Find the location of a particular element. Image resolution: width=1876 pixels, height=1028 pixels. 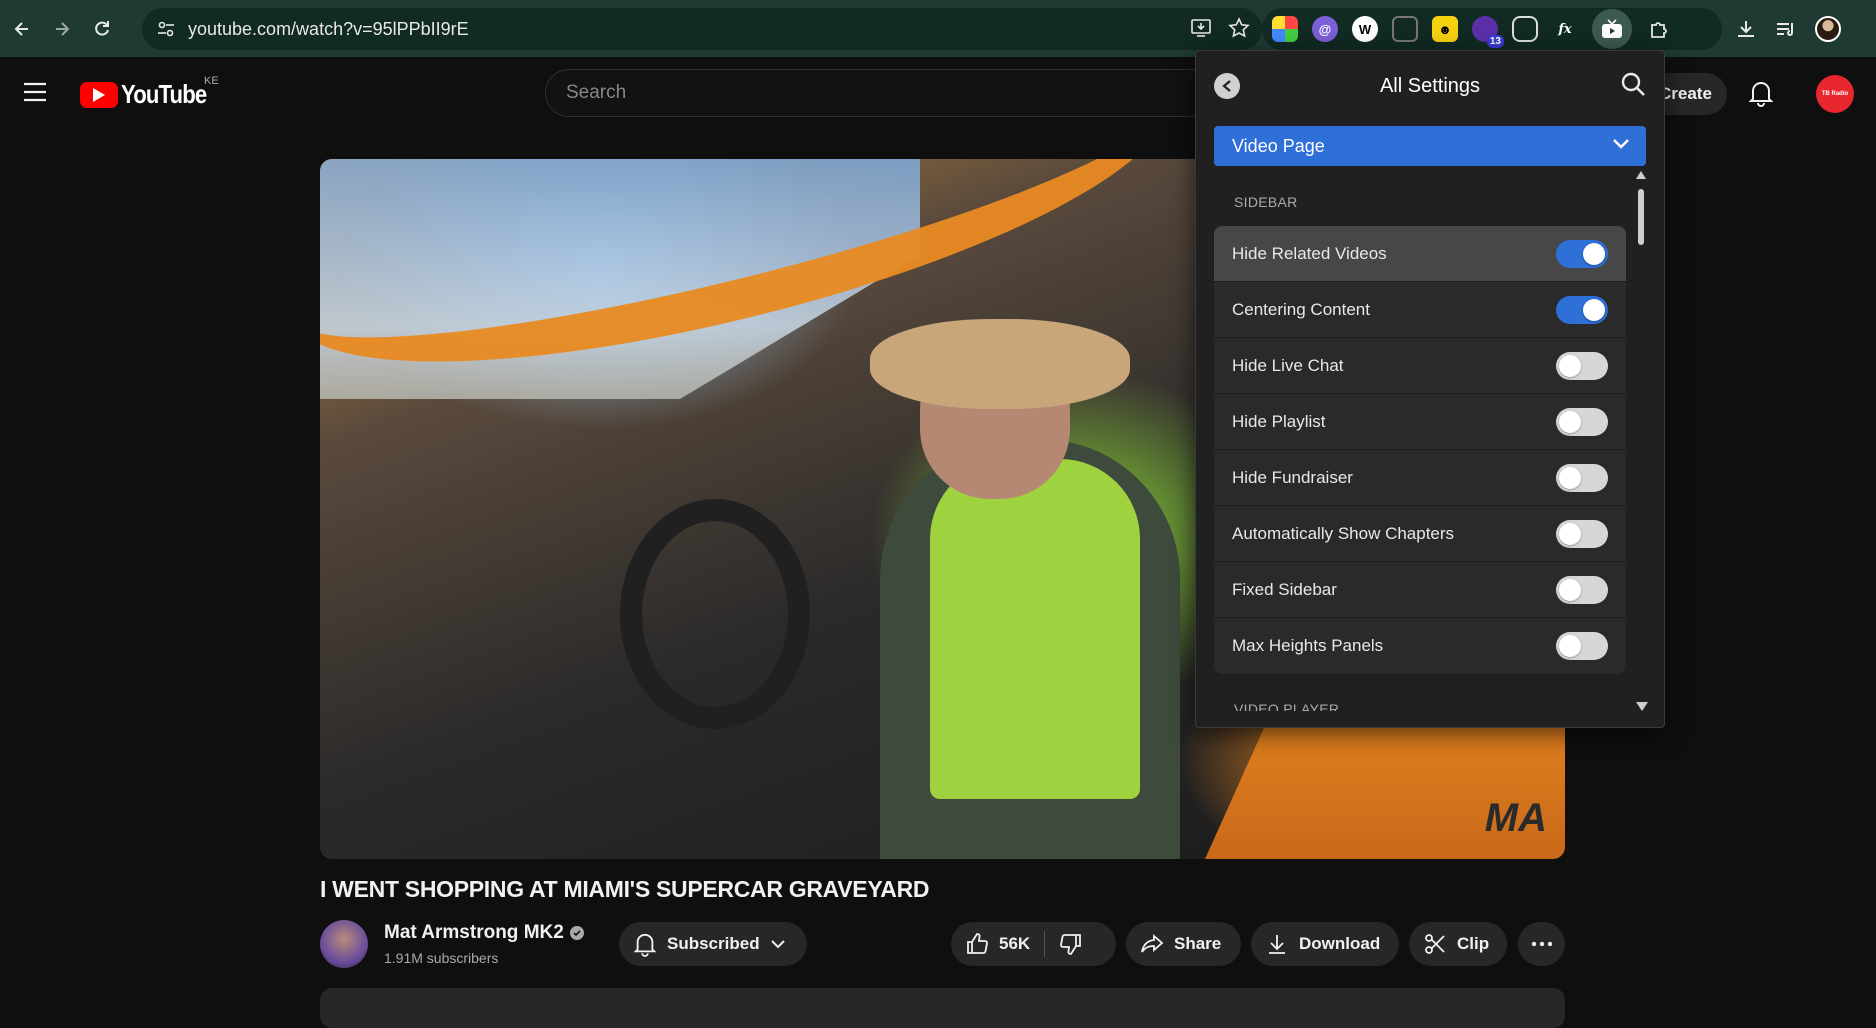

download-arrow-icon is located at coordinates (1277, 944).